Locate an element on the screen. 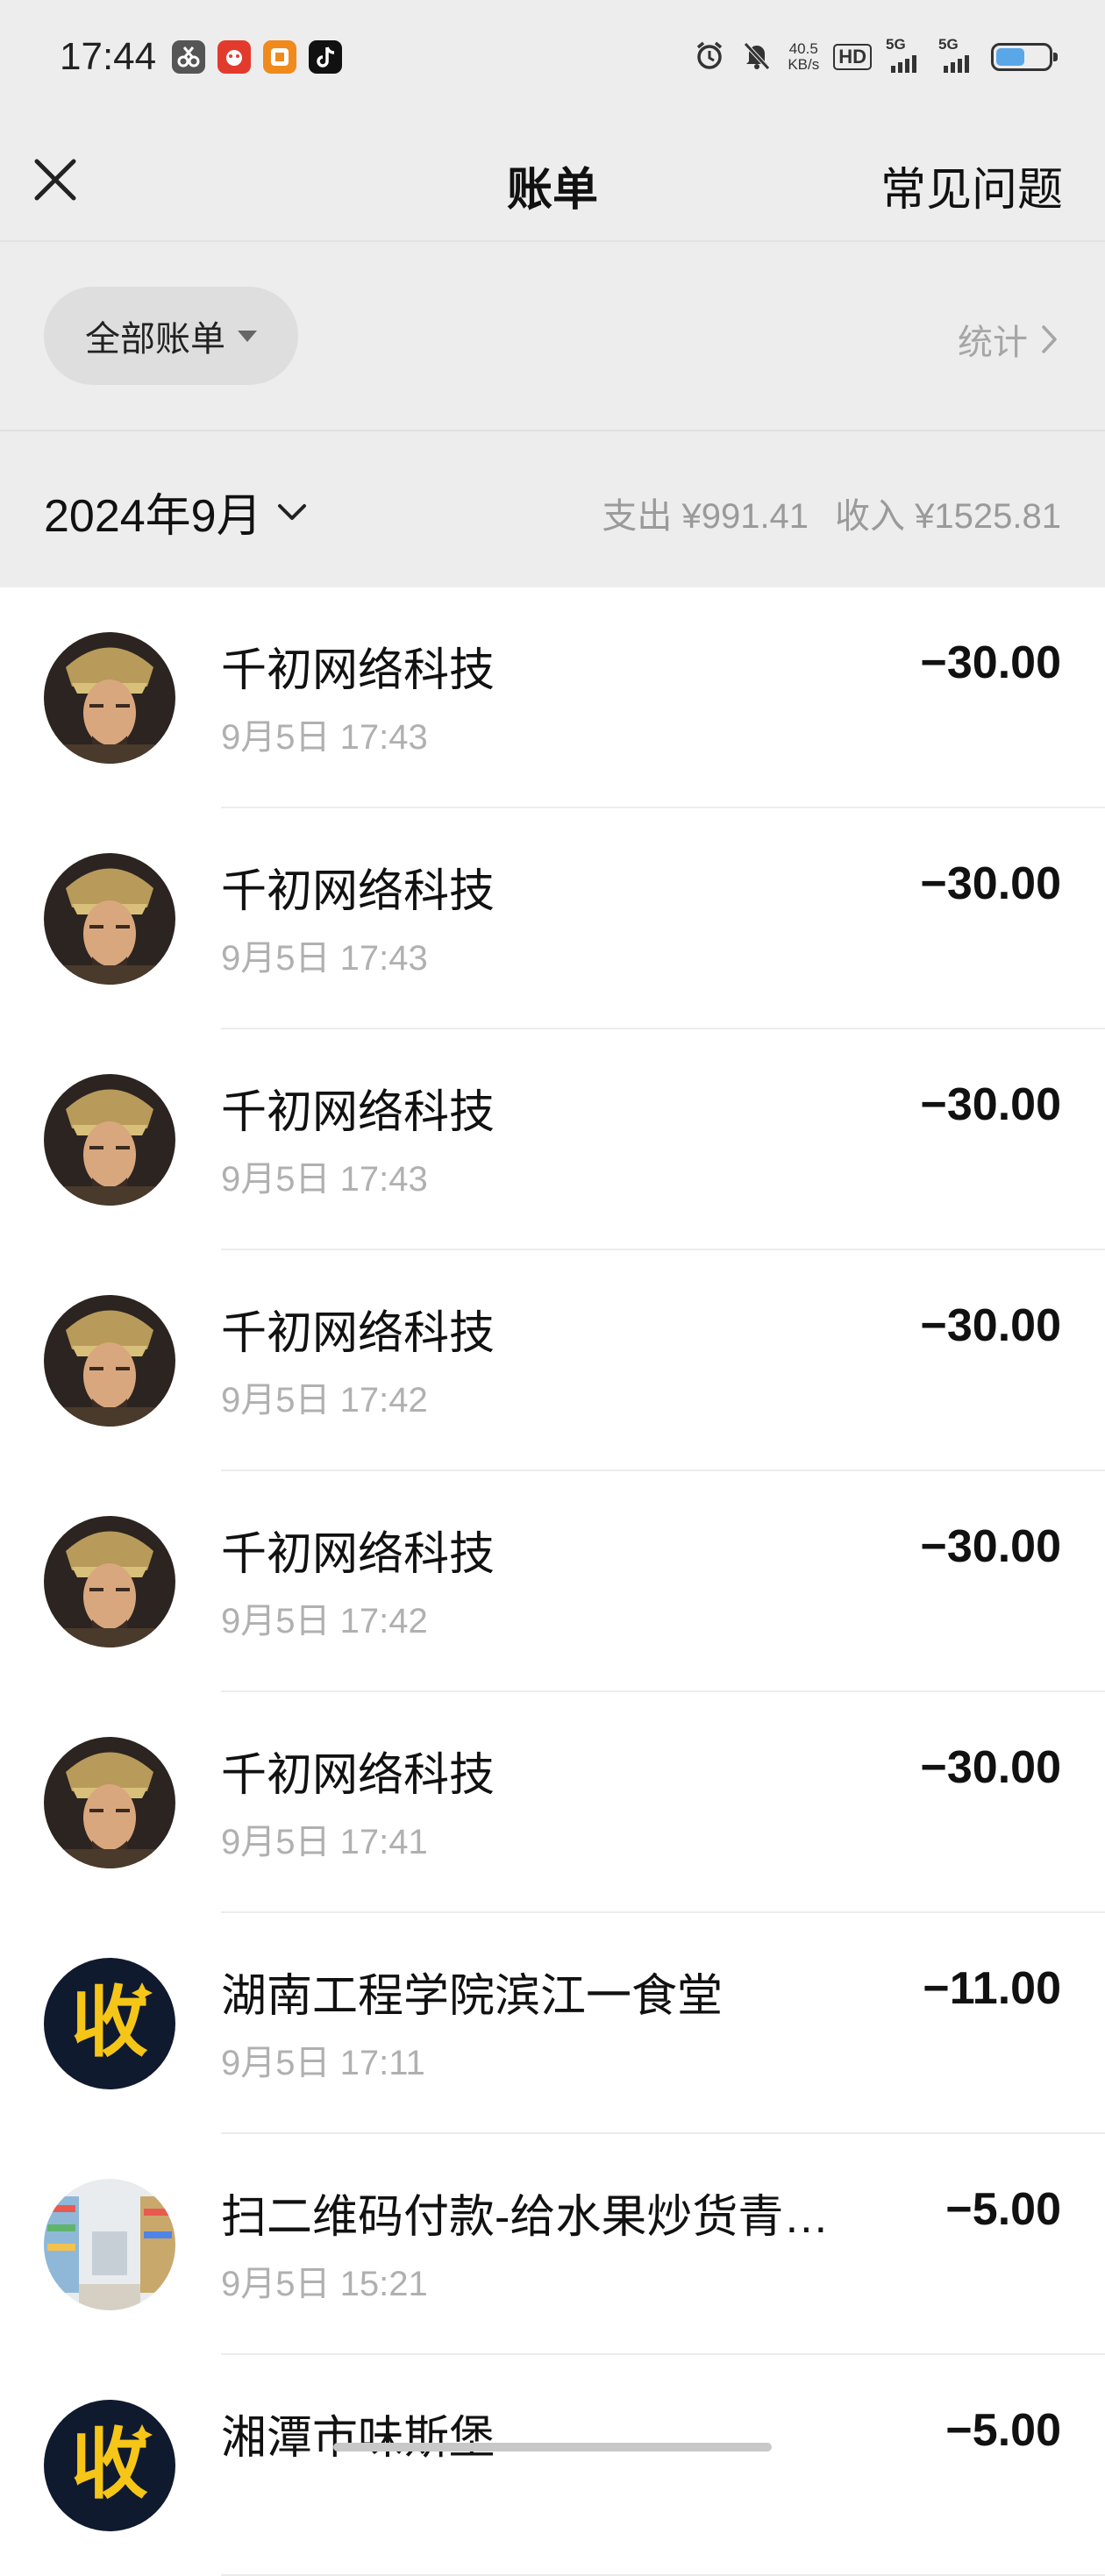  bill-filter-dropdown: 全部账单 is located at coordinates (171, 336).